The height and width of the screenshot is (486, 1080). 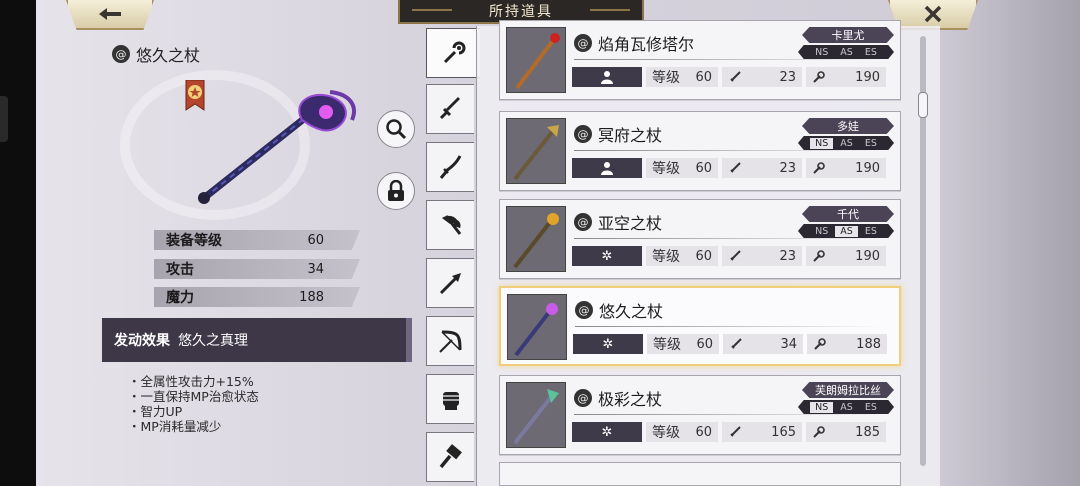 I want to click on item-card-partial, so click(x=700, y=474).